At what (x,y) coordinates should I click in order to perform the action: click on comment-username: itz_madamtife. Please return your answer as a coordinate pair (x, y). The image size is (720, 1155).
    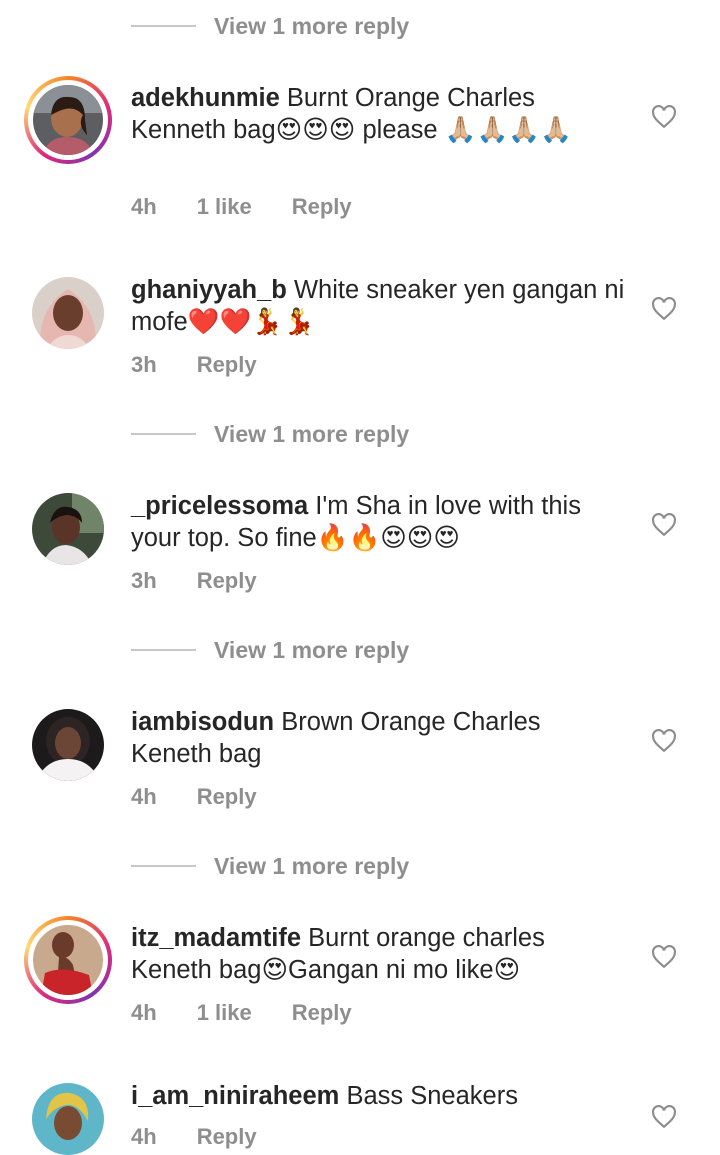
    Looking at the image, I should click on (216, 938).